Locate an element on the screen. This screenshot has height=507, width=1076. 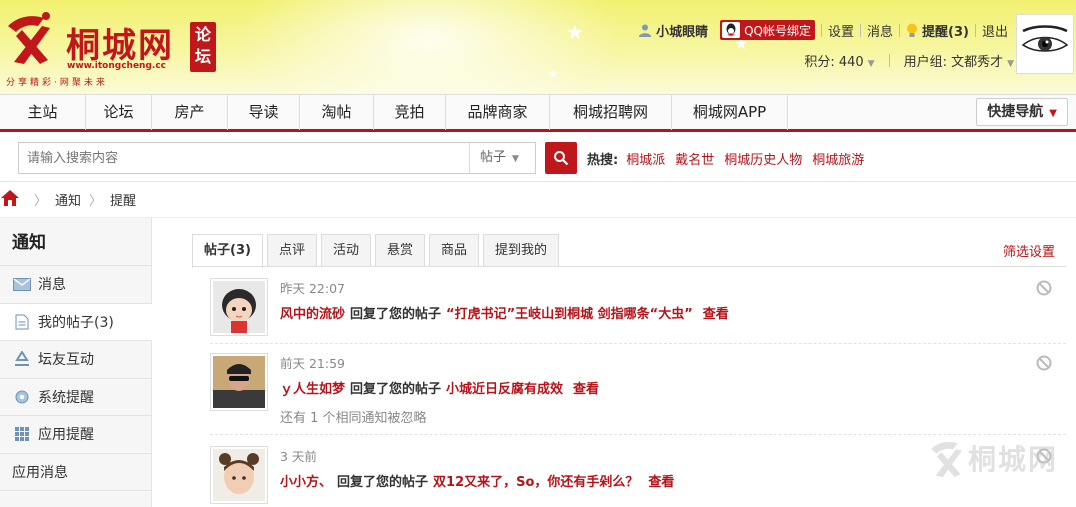
user-bar: 小城眼睛 QQ帐号绑定 设置 消息 提醒(3) 退出 is located at coordinates (823, 30).